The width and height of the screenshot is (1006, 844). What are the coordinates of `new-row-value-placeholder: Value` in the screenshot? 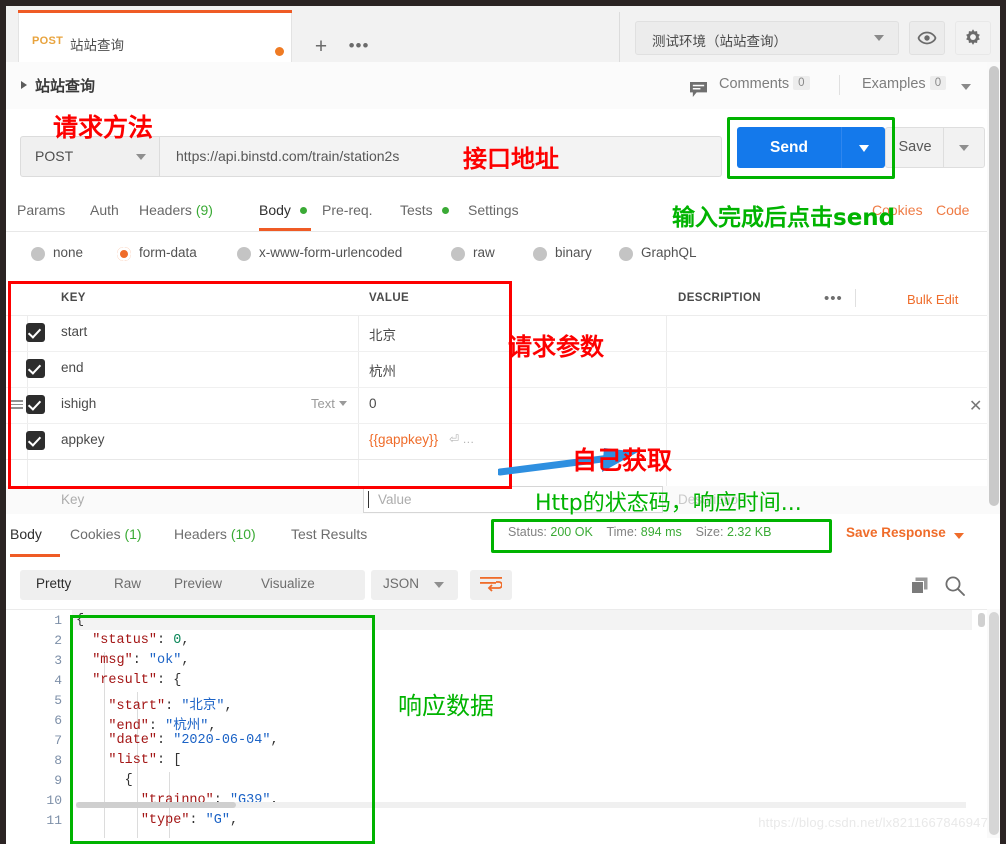 It's located at (395, 499).